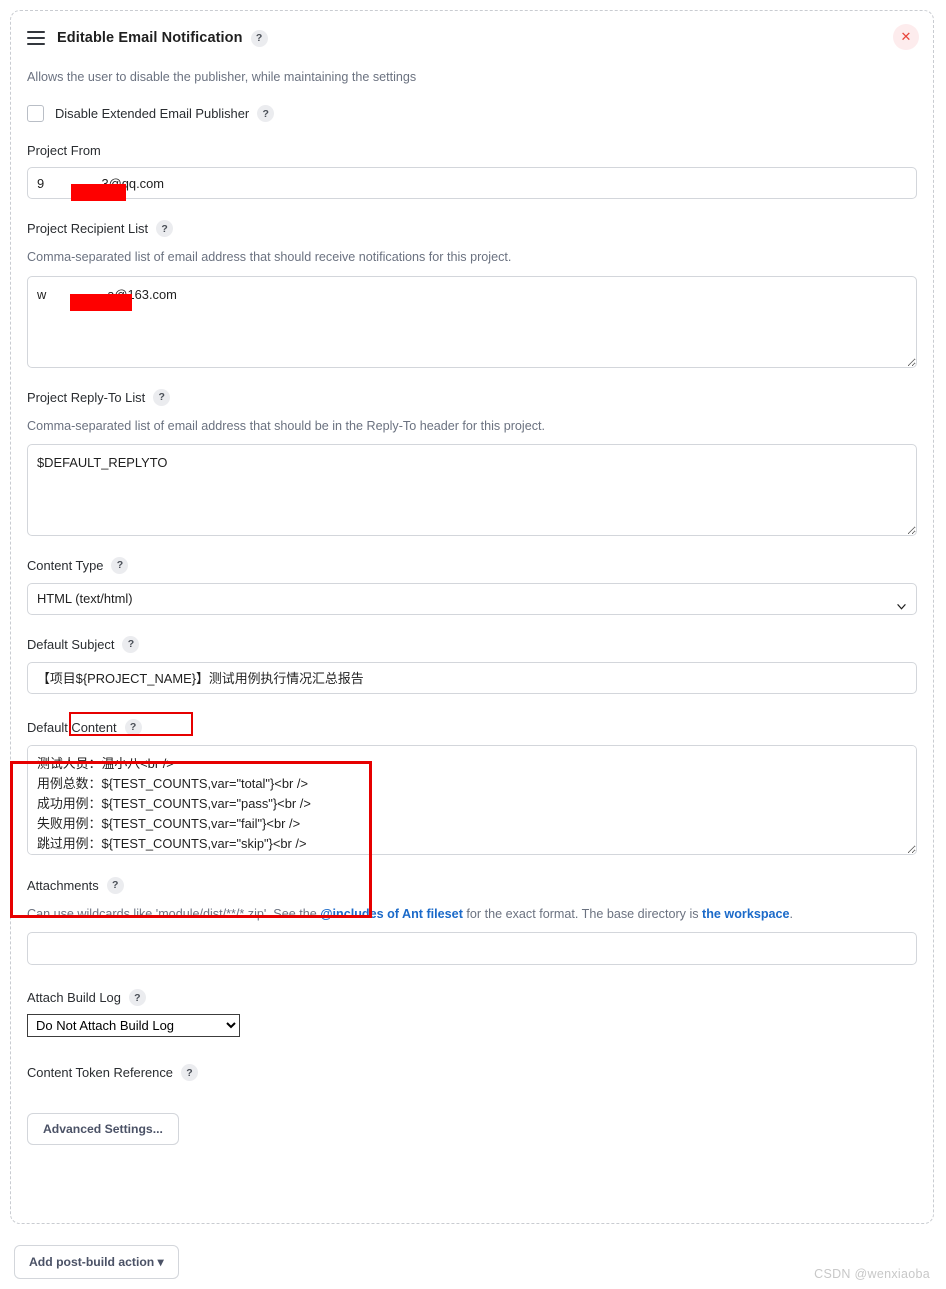  I want to click on field-content-token-reference: Content Token Reference ?, so click(472, 1072).